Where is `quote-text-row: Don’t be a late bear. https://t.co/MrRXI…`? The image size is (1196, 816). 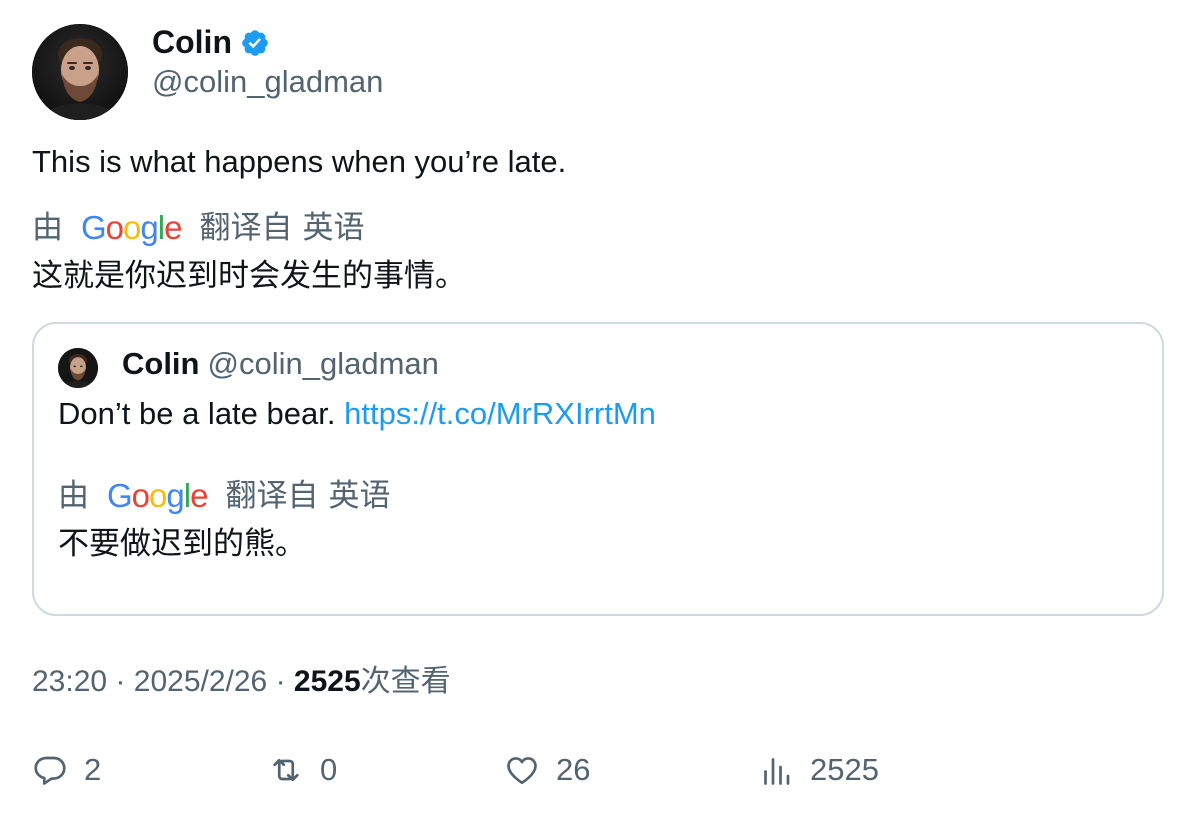 quote-text-row: Don’t be a late bear. https://t.co/MrRXI… is located at coordinates (357, 414).